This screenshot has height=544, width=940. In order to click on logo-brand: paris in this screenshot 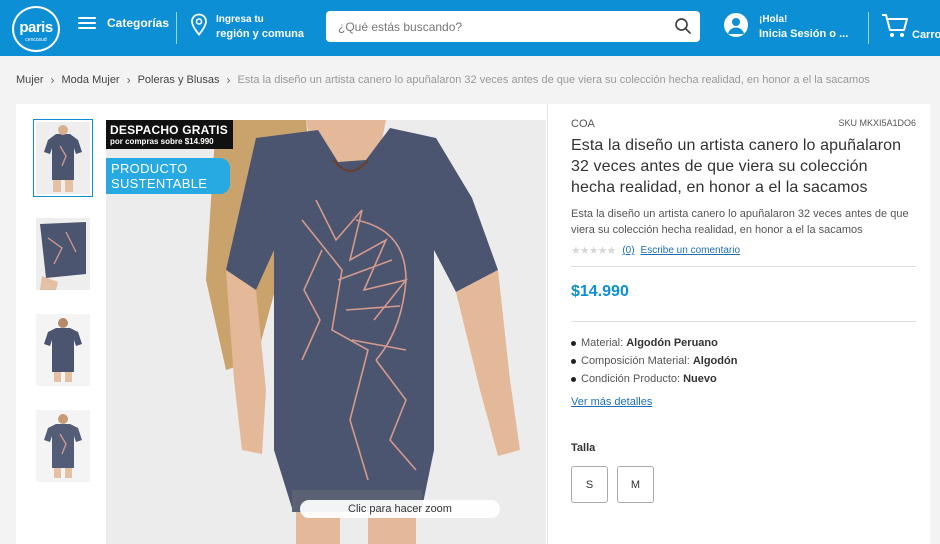, I will do `click(36, 27)`.